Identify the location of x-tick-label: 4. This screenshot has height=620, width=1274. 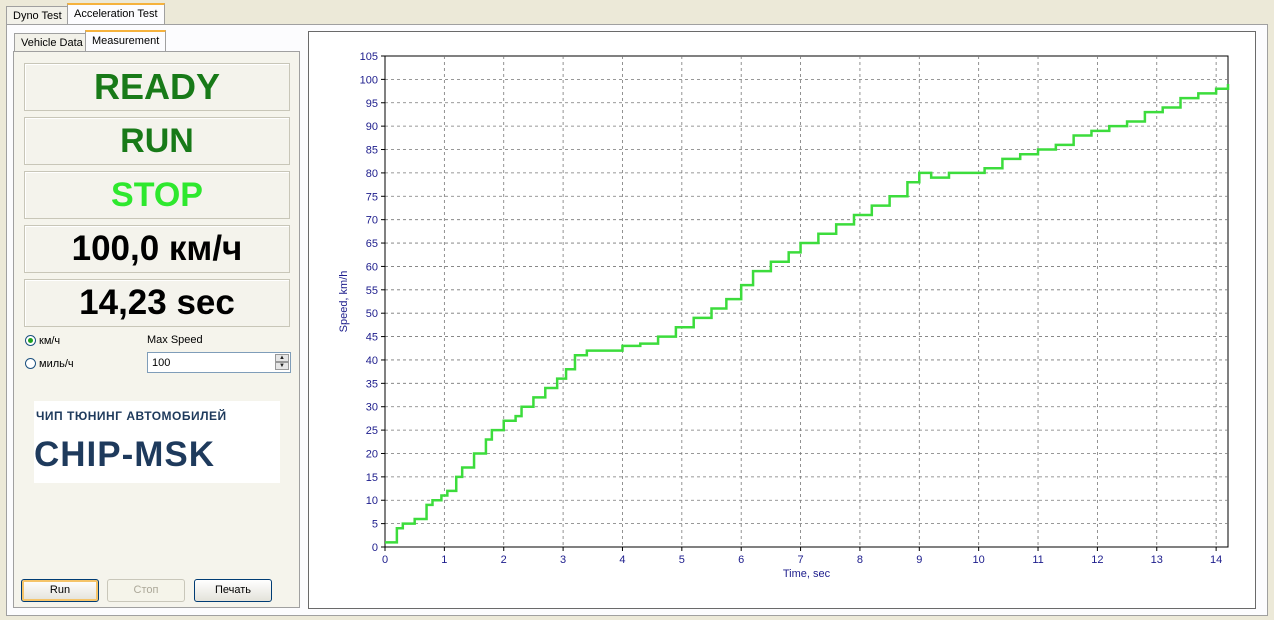
(622, 560).